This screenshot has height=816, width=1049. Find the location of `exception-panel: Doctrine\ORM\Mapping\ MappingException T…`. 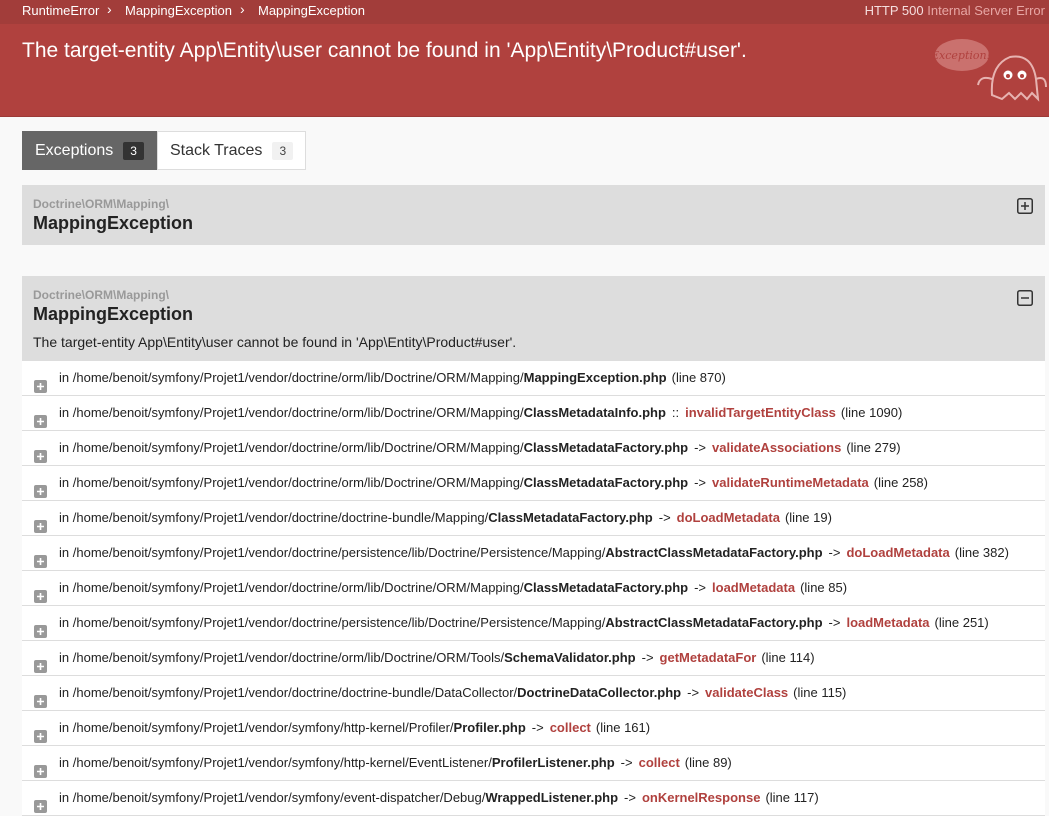

exception-panel: Doctrine\ORM\Mapping\ MappingException T… is located at coordinates (533, 318).